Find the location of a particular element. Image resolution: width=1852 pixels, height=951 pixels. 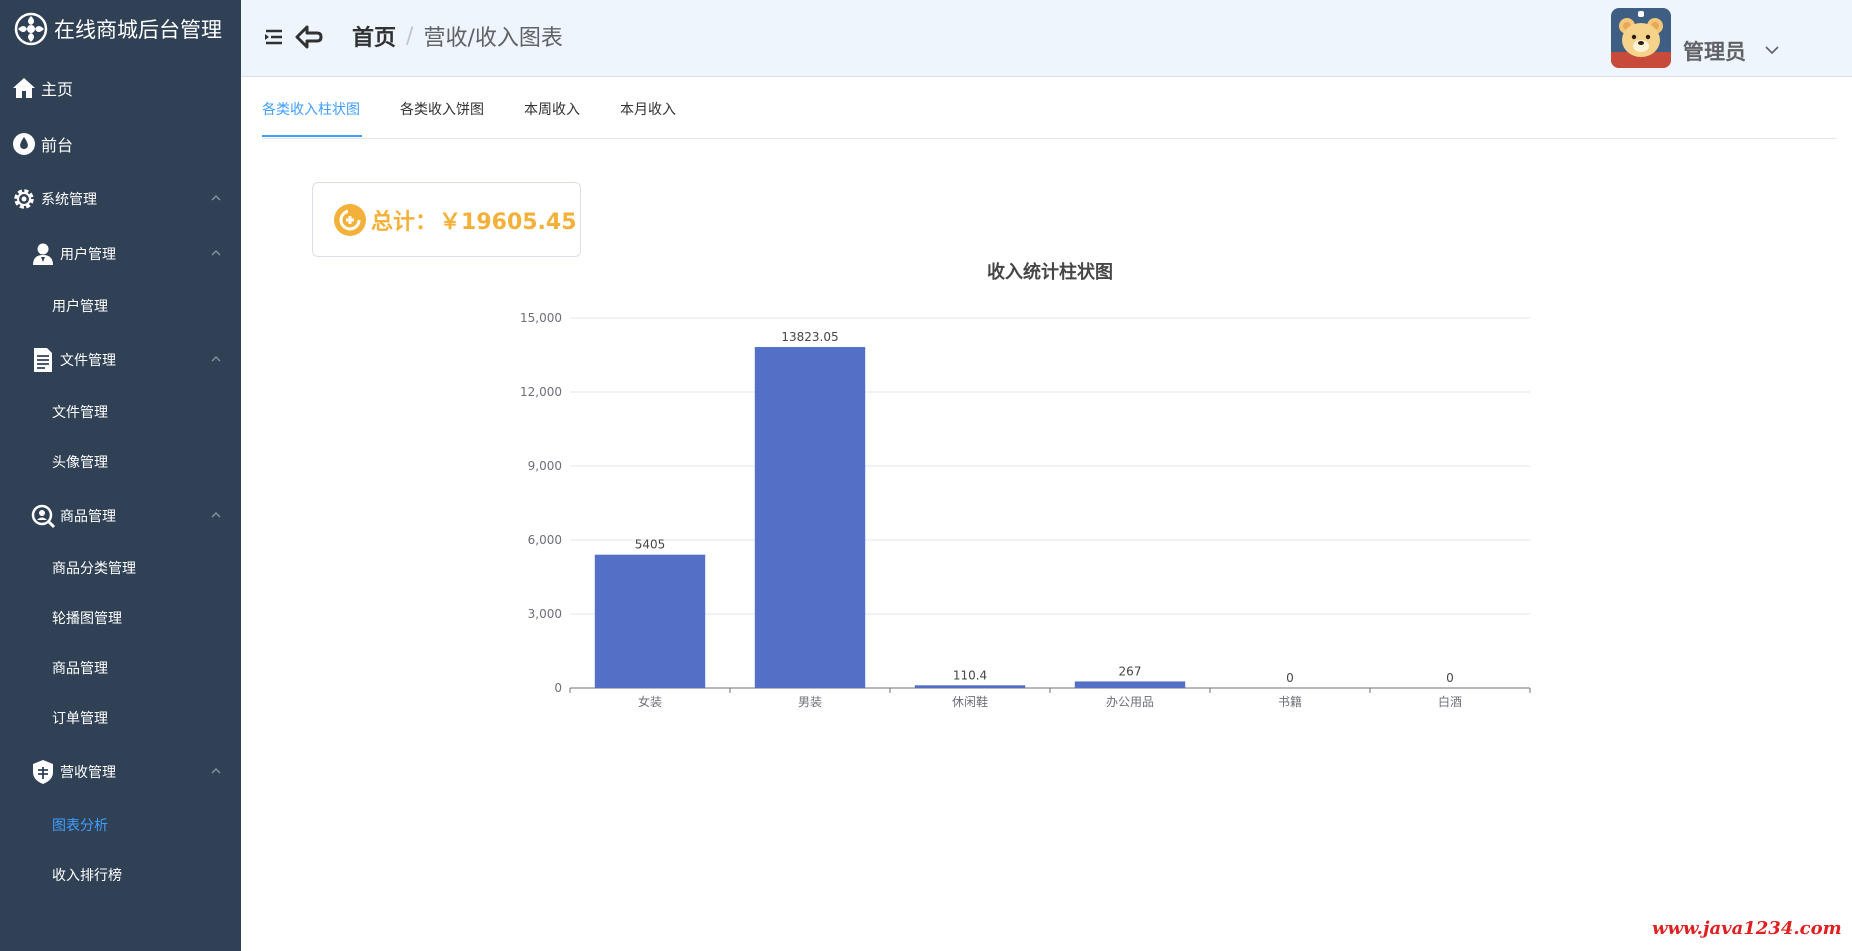

y-tick-label: 6,000 is located at coordinates (545, 540).